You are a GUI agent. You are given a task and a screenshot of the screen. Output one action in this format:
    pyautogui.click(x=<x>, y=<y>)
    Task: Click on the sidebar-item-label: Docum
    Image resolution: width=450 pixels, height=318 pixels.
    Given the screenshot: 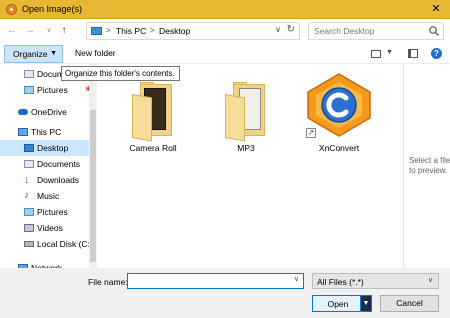 What is the action you would take?
    pyautogui.click(x=50, y=74)
    